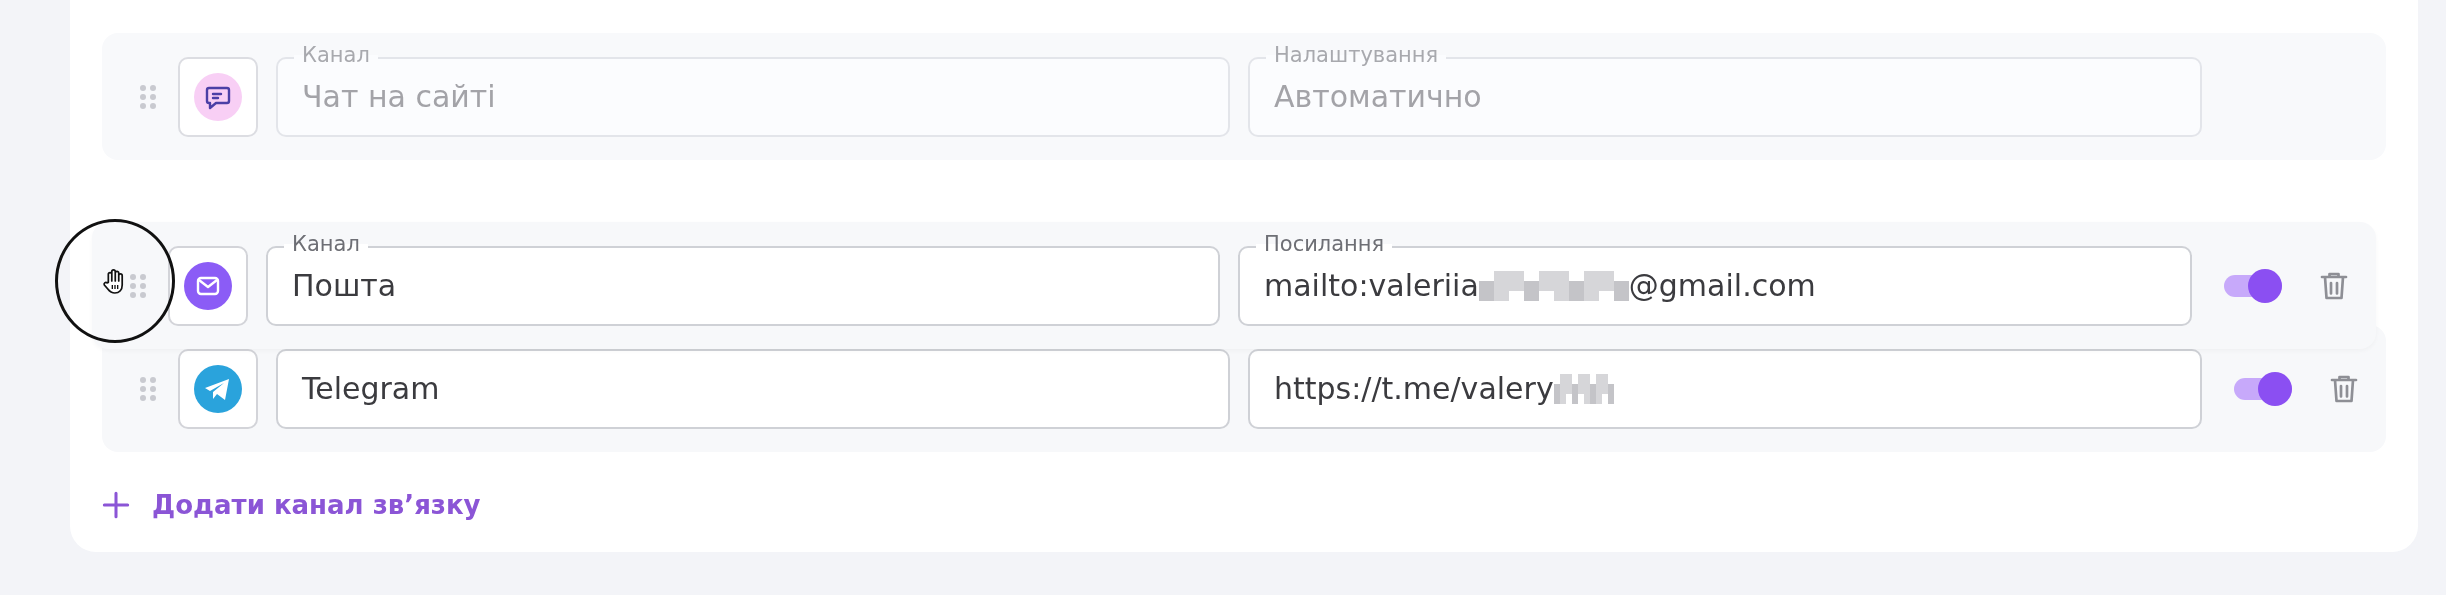 This screenshot has height=595, width=2446. I want to click on field-value: https://t.me/valery, so click(1414, 388).